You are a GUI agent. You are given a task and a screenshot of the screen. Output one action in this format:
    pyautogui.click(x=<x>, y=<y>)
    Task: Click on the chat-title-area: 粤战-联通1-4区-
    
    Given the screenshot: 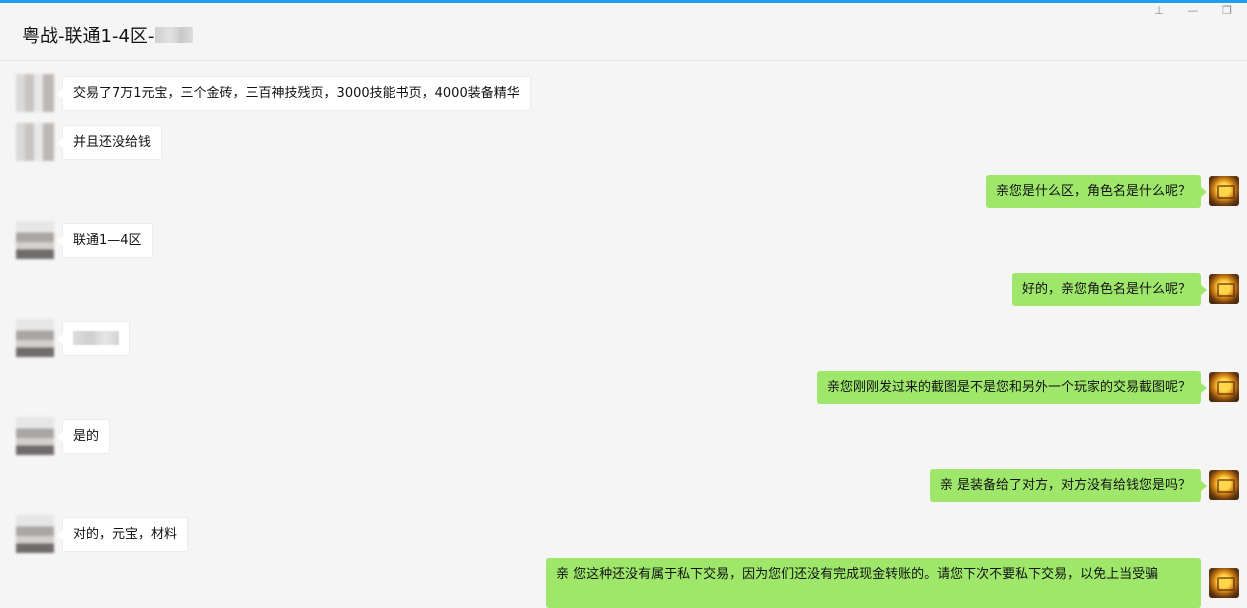 What is the action you would take?
    pyautogui.click(x=108, y=35)
    